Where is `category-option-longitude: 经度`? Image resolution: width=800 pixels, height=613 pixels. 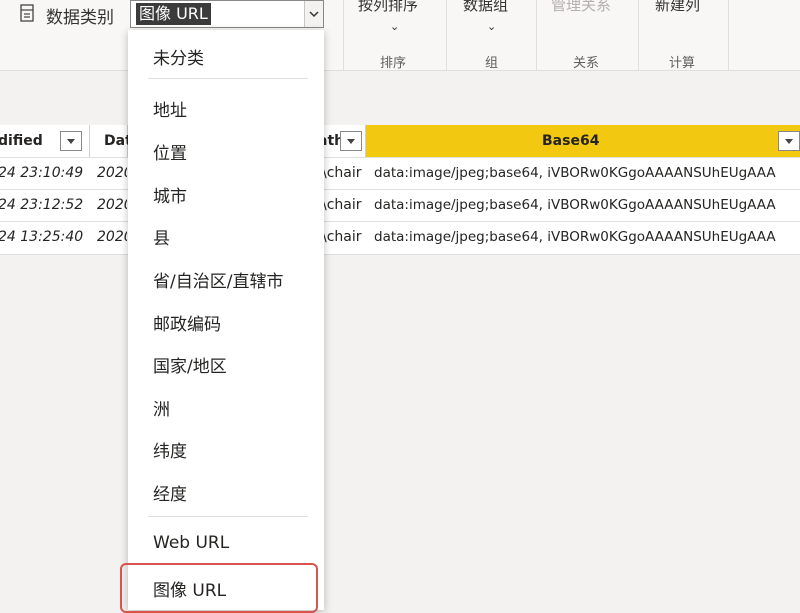 category-option-longitude: 经度 is located at coordinates (170, 492).